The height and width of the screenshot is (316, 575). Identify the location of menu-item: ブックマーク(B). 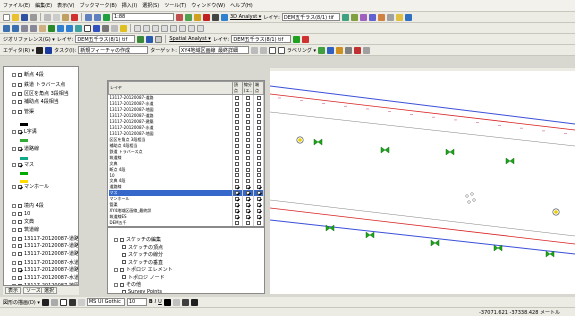
(97, 5).